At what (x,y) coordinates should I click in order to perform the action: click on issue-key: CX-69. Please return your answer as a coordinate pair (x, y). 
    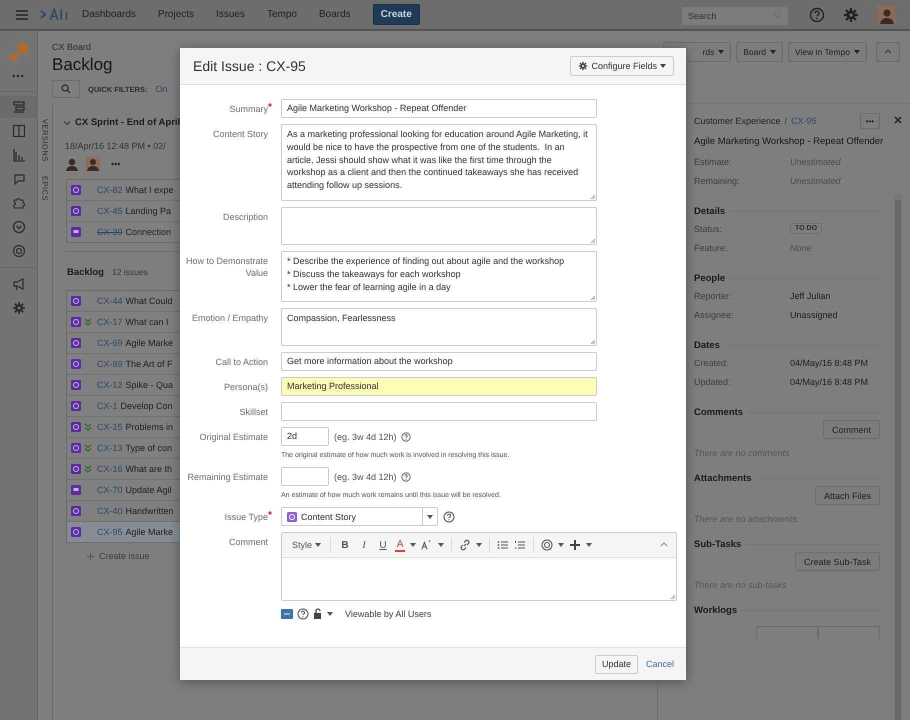
    Looking at the image, I should click on (110, 343).